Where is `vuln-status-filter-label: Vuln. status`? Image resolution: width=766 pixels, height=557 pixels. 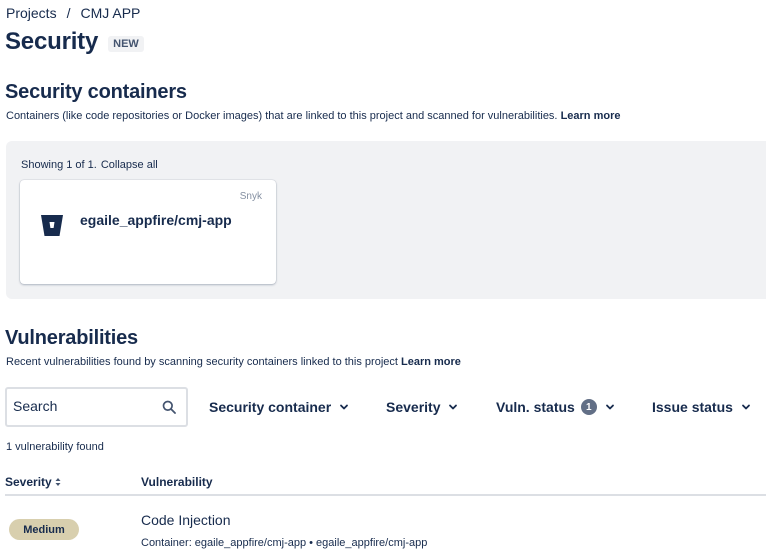
vuln-status-filter-label: Vuln. status is located at coordinates (535, 407).